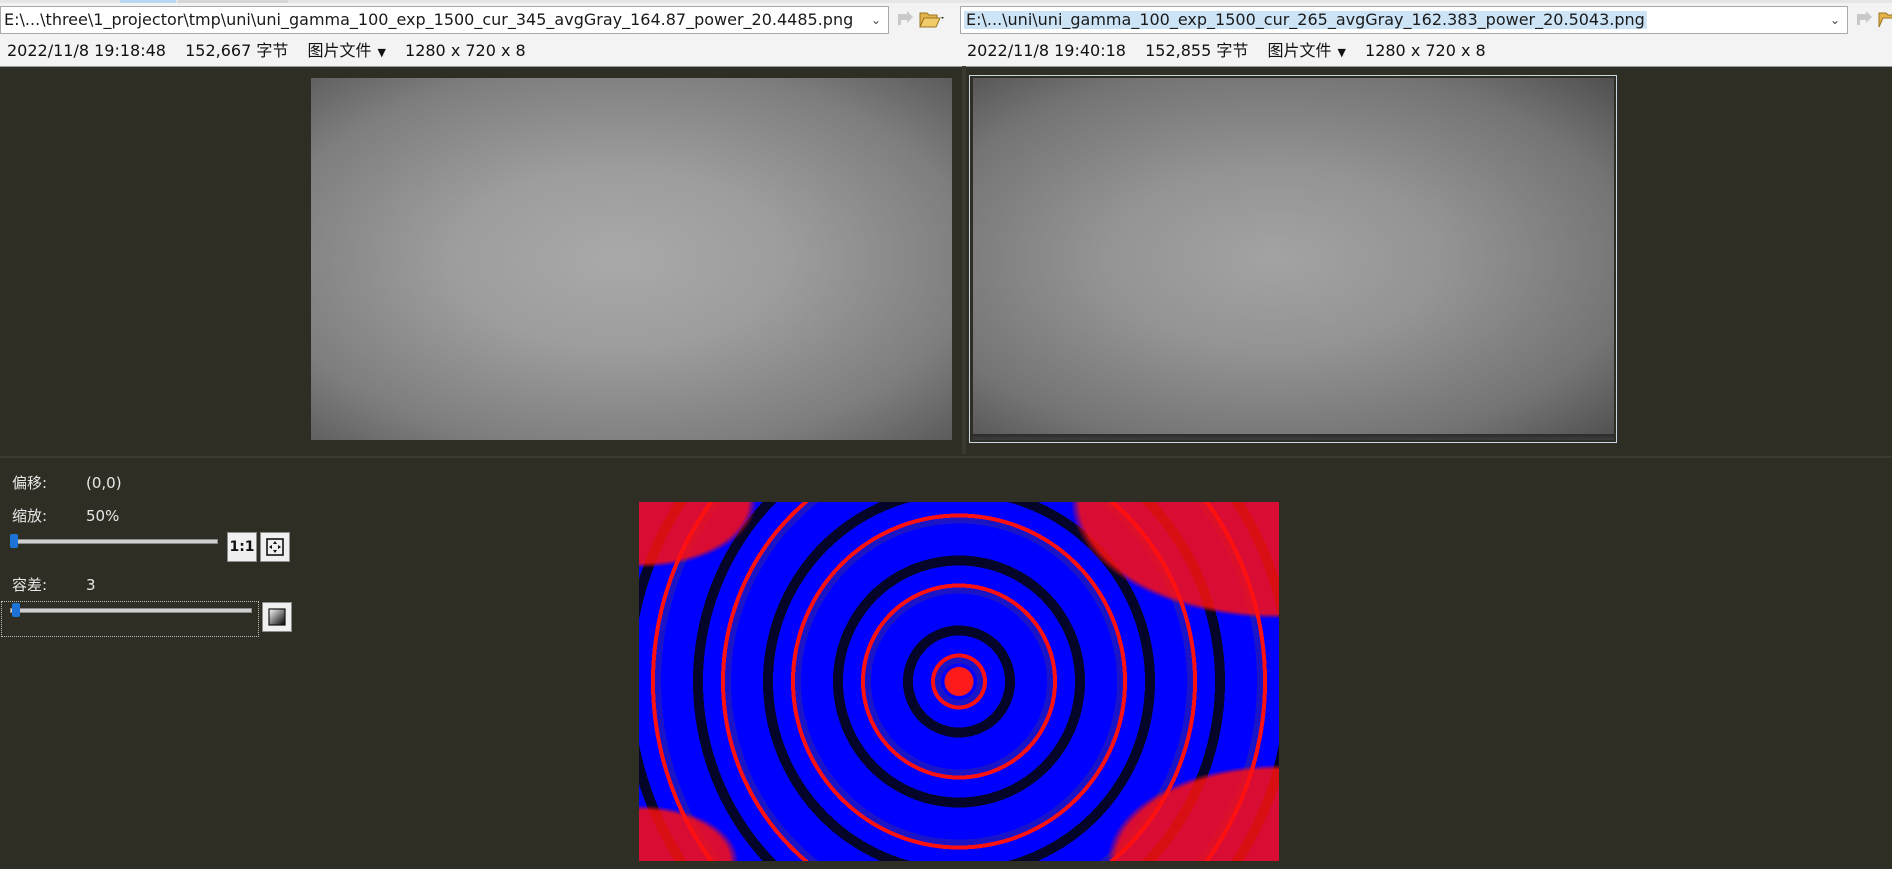 This screenshot has height=869, width=1892. Describe the element at coordinates (1046, 50) in the screenshot. I see `right-date: 2022/11/8 19:40:18` at that location.